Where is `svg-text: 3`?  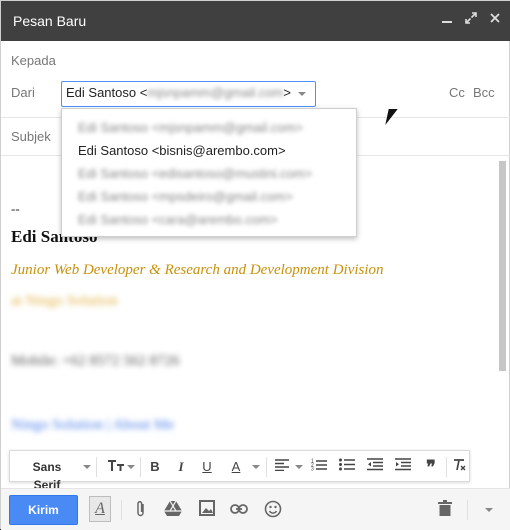
svg-text: 3 is located at coordinates (312, 469).